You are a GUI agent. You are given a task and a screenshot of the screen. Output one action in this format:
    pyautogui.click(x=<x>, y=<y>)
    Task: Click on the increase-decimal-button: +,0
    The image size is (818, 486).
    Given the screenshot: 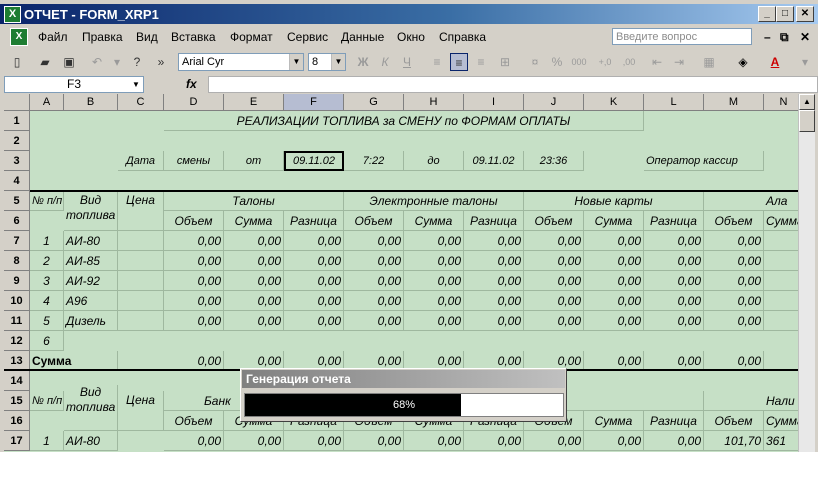 What is the action you would take?
    pyautogui.click(x=605, y=62)
    